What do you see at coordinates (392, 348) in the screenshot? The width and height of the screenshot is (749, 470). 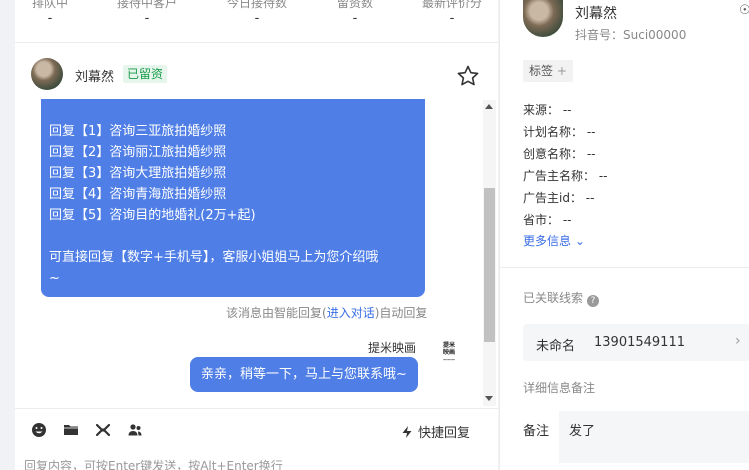 I see `sender-name: 提米映画` at bounding box center [392, 348].